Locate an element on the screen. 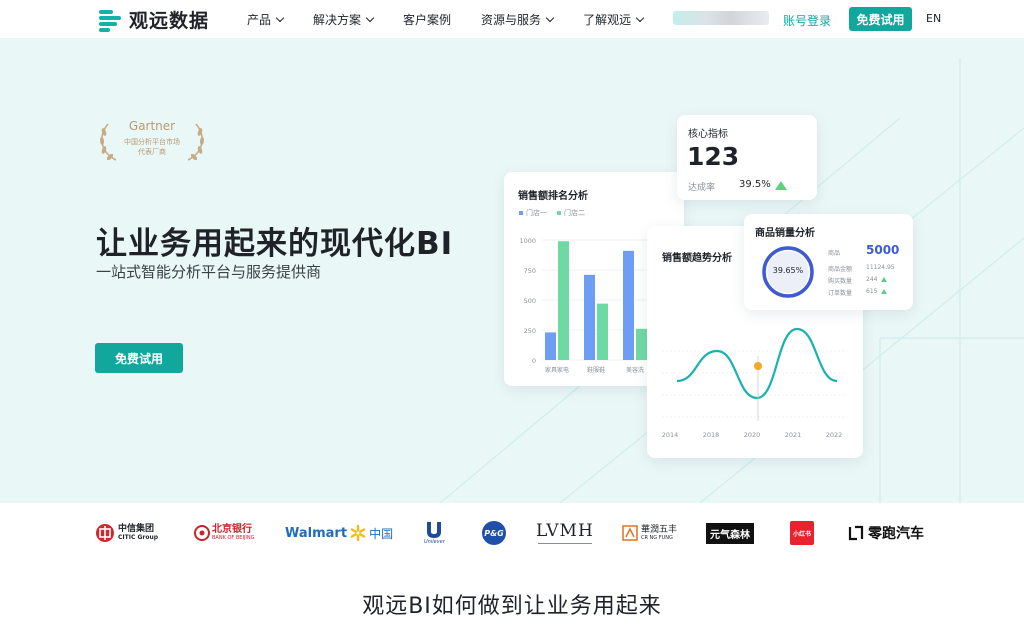  product-sales-title: 商品销量分析 is located at coordinates (785, 233).